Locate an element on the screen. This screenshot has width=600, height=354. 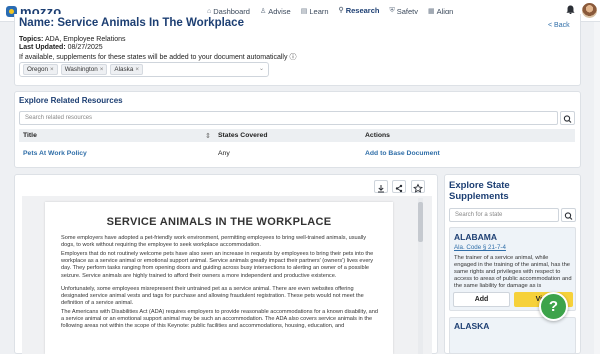
related-resources-search-input: Search related resources is located at coordinates (288, 118).